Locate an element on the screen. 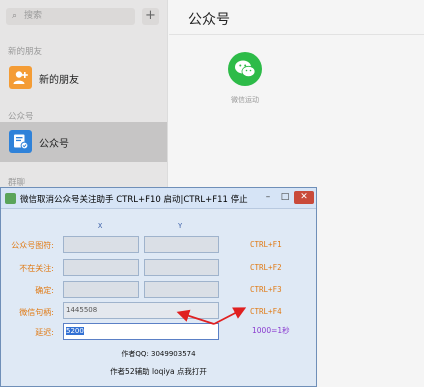 The width and height of the screenshot is (424, 387). arrow-to-handle-field is located at coordinates (195, 317).